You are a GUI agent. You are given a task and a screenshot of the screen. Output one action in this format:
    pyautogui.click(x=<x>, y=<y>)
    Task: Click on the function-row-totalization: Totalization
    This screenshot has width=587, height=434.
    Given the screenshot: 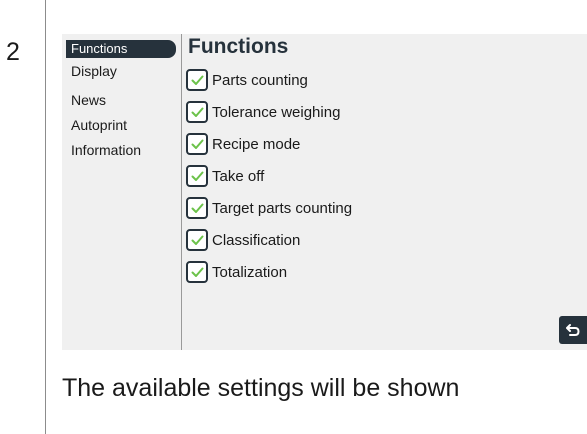 What is the action you would take?
    pyautogui.click(x=236, y=272)
    